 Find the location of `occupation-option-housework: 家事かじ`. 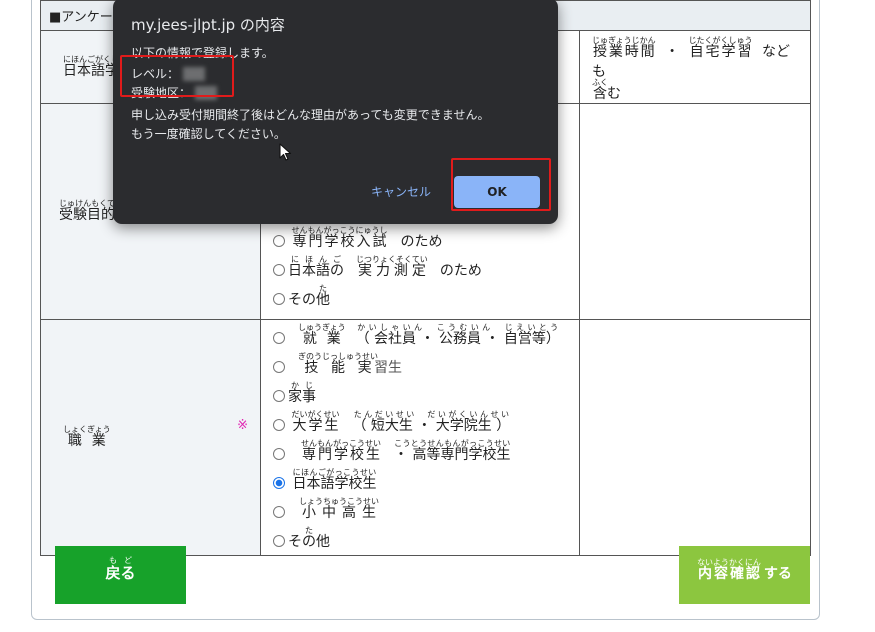

occupation-option-housework: 家事かじ is located at coordinates (426, 394).